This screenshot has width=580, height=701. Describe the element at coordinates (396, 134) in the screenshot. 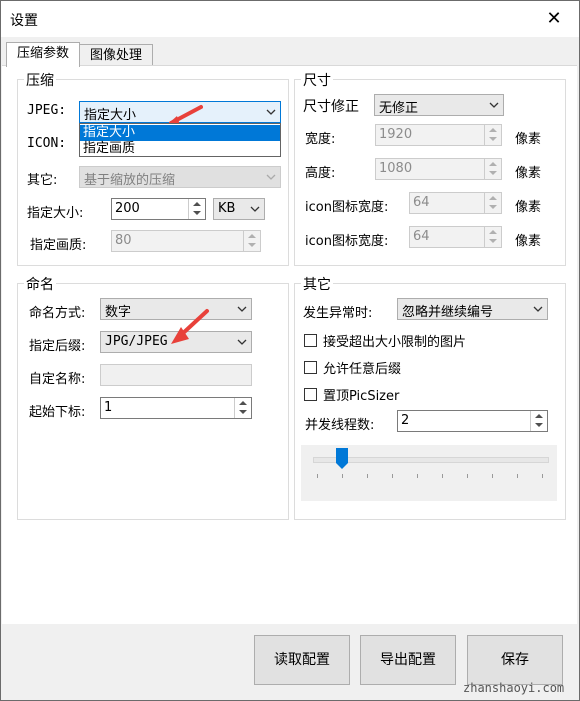

I see `width-value: 1920` at that location.